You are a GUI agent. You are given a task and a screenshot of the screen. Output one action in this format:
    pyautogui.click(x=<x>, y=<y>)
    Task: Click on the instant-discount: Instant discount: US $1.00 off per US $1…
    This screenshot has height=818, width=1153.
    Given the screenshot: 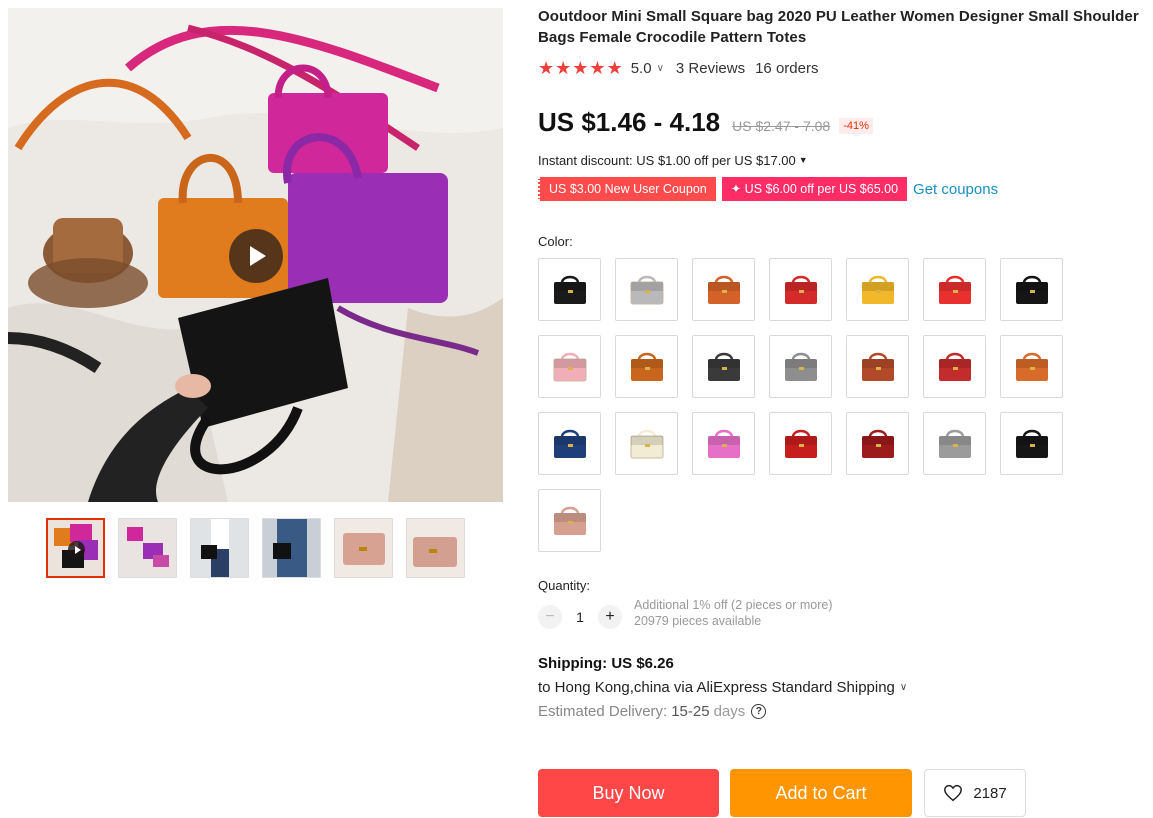 What is the action you would take?
    pyautogui.click(x=840, y=160)
    